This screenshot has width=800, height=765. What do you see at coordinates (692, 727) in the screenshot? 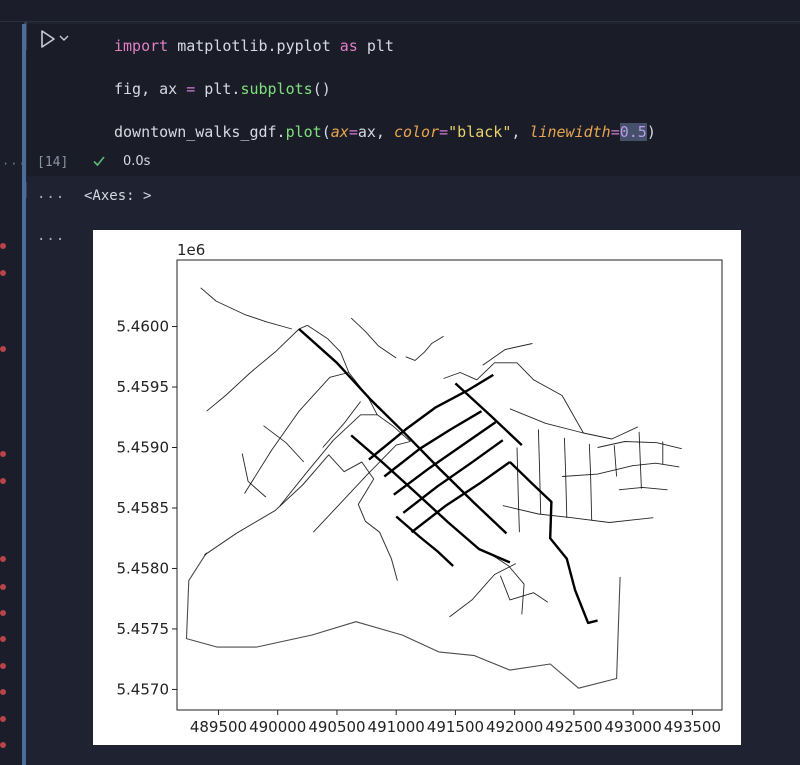
I see `x-tick-label: 493500` at bounding box center [692, 727].